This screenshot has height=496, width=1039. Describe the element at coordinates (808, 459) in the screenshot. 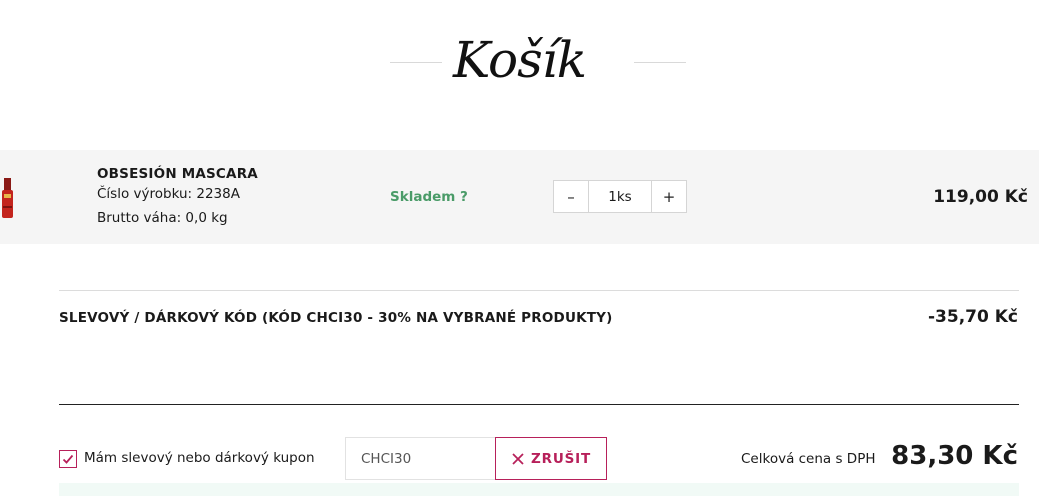

I see `total-label: Celková cena s DPH` at that location.